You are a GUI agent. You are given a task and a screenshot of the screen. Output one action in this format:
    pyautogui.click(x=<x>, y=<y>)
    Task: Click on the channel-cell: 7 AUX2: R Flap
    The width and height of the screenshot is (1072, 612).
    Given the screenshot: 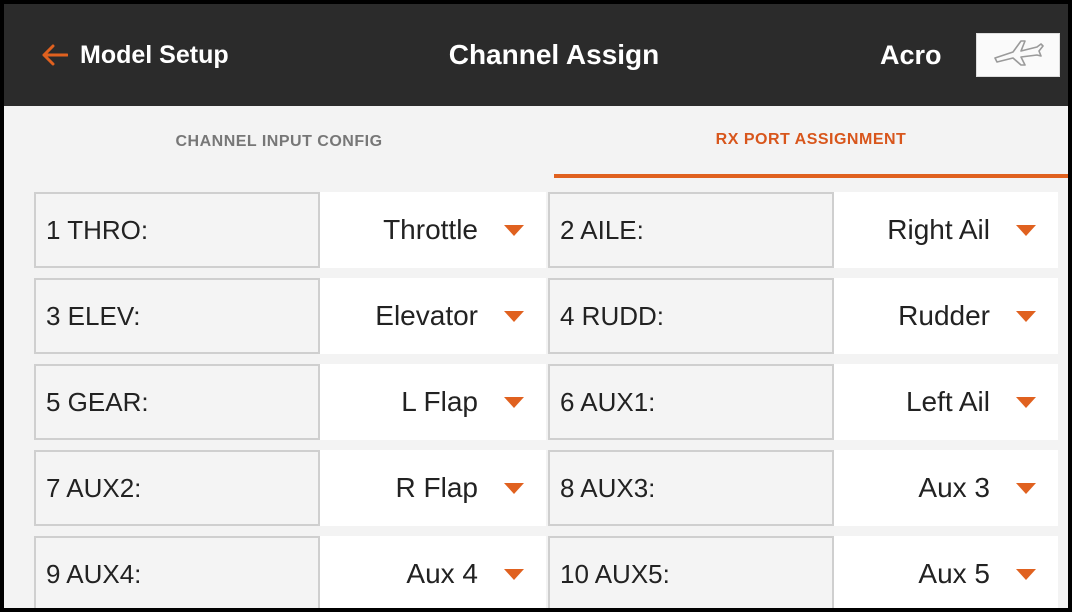 What is the action you would take?
    pyautogui.click(x=290, y=488)
    